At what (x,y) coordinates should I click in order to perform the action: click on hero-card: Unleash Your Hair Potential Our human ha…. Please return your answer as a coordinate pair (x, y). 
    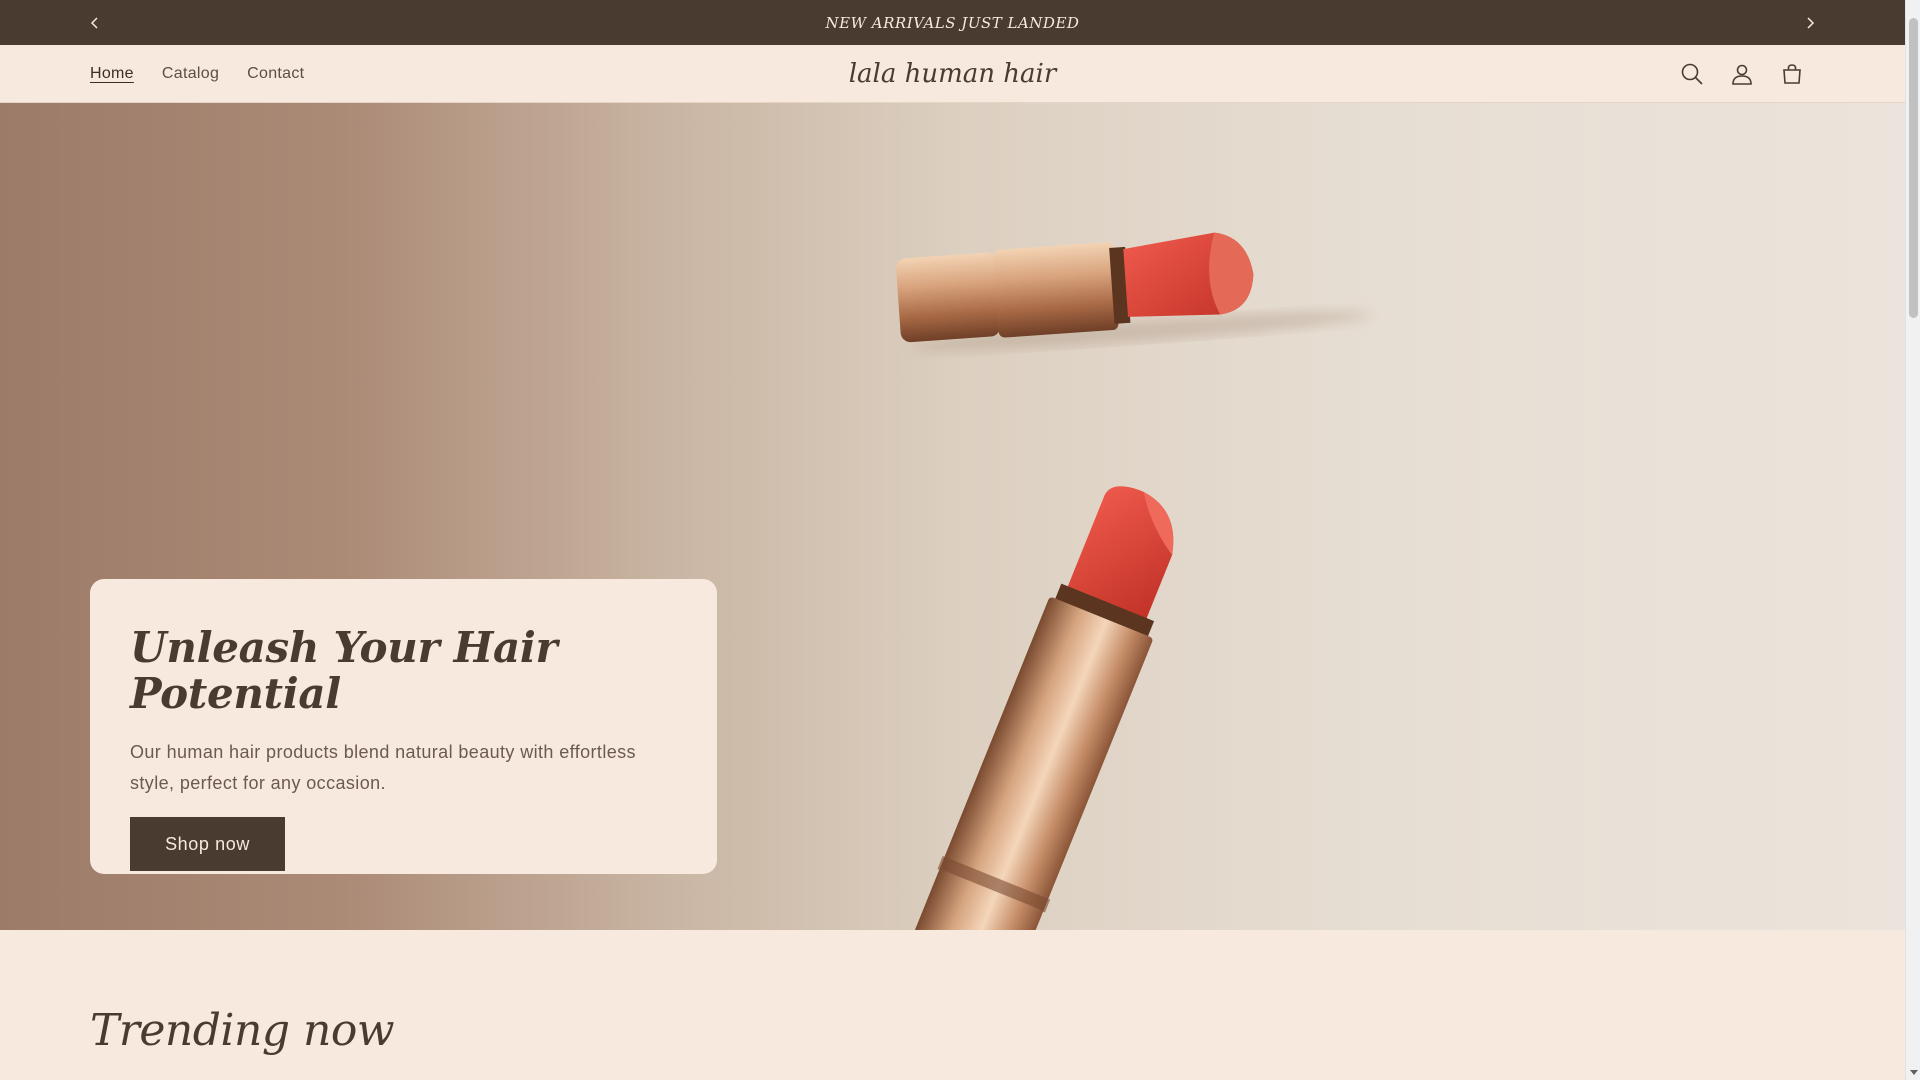
    Looking at the image, I should click on (403, 726).